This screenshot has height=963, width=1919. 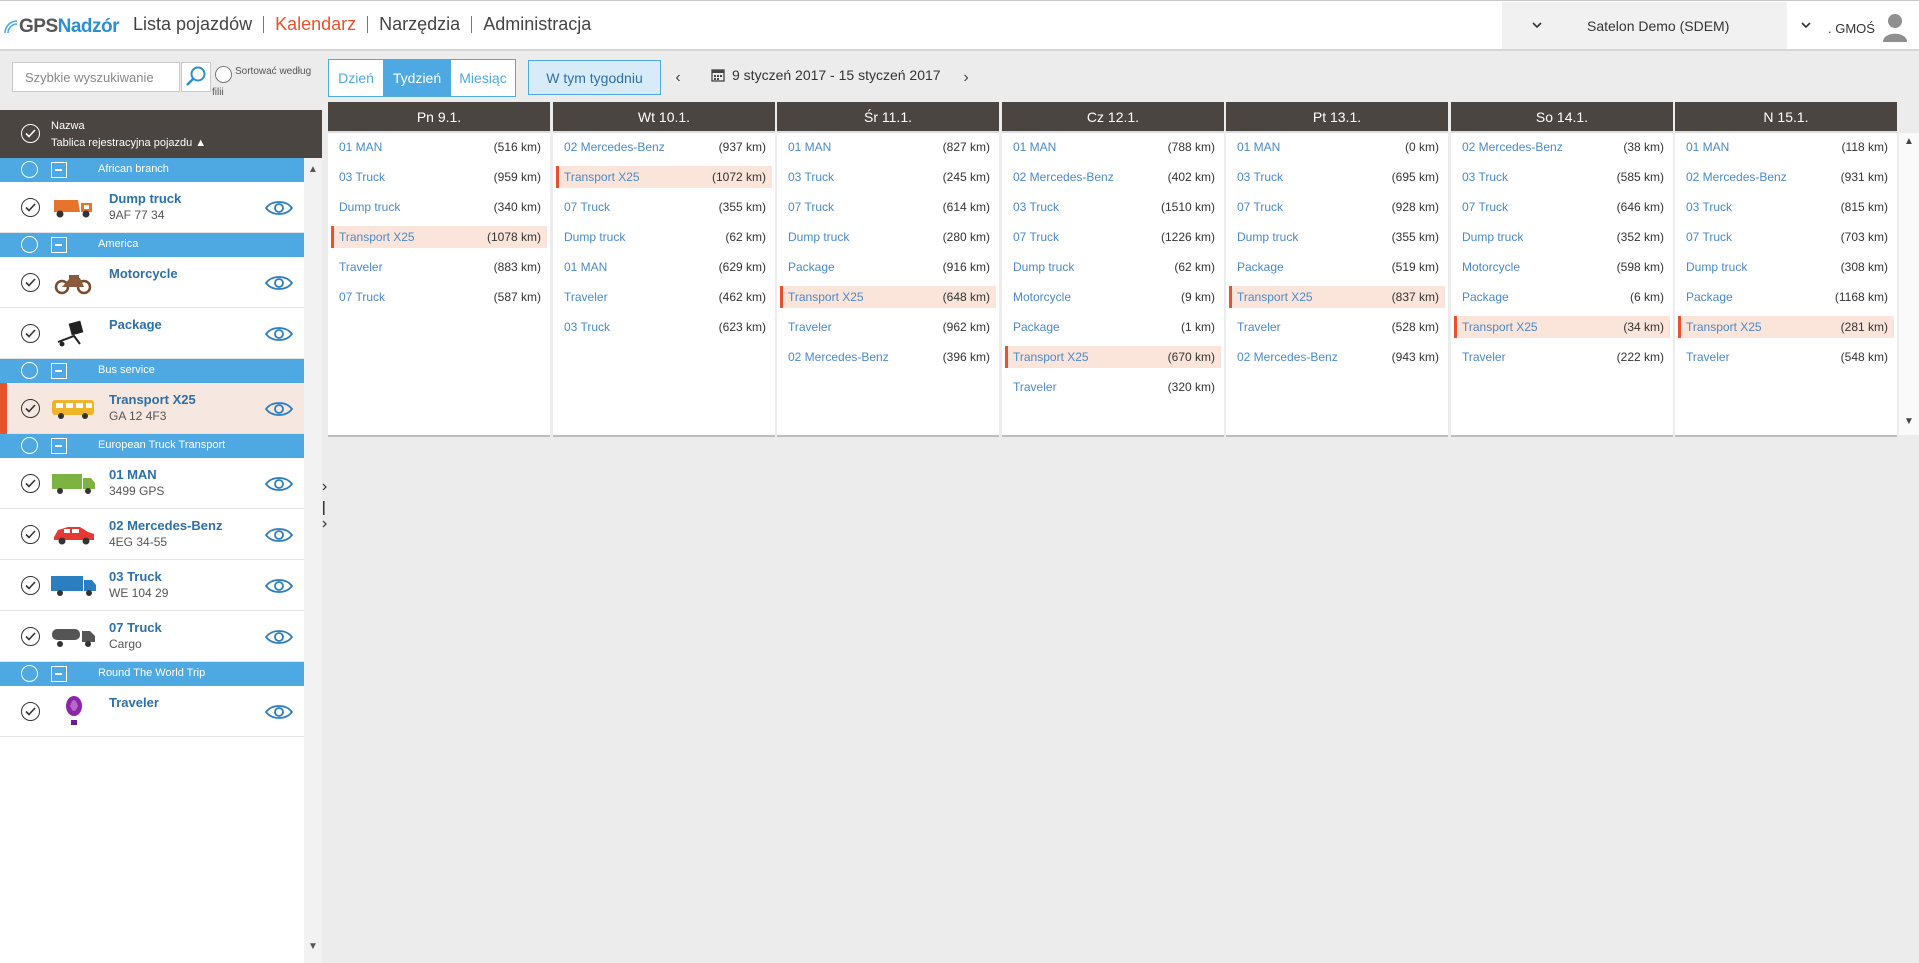 I want to click on group-row: America, so click(x=152, y=245).